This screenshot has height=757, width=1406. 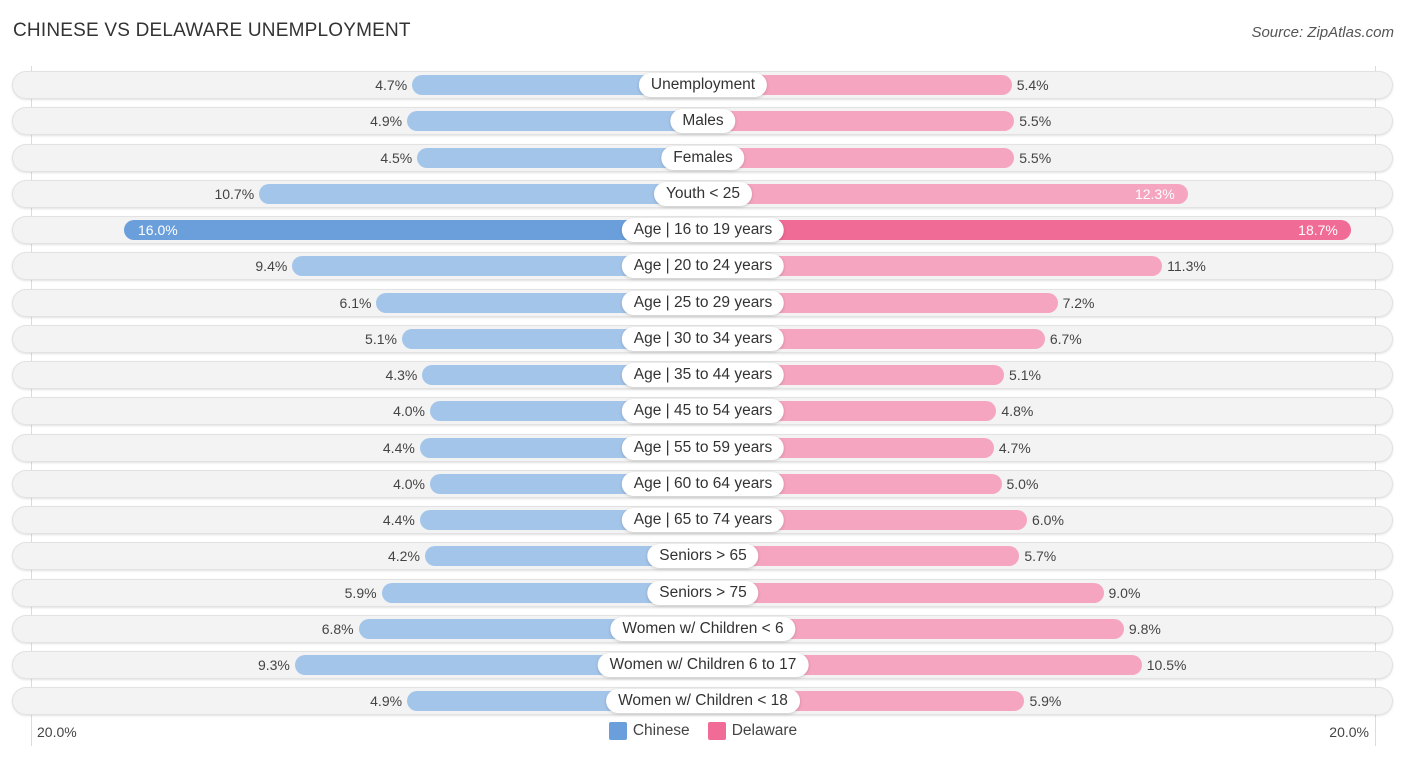 I want to click on value-label-delaware: 4.7%, so click(x=1014, y=447).